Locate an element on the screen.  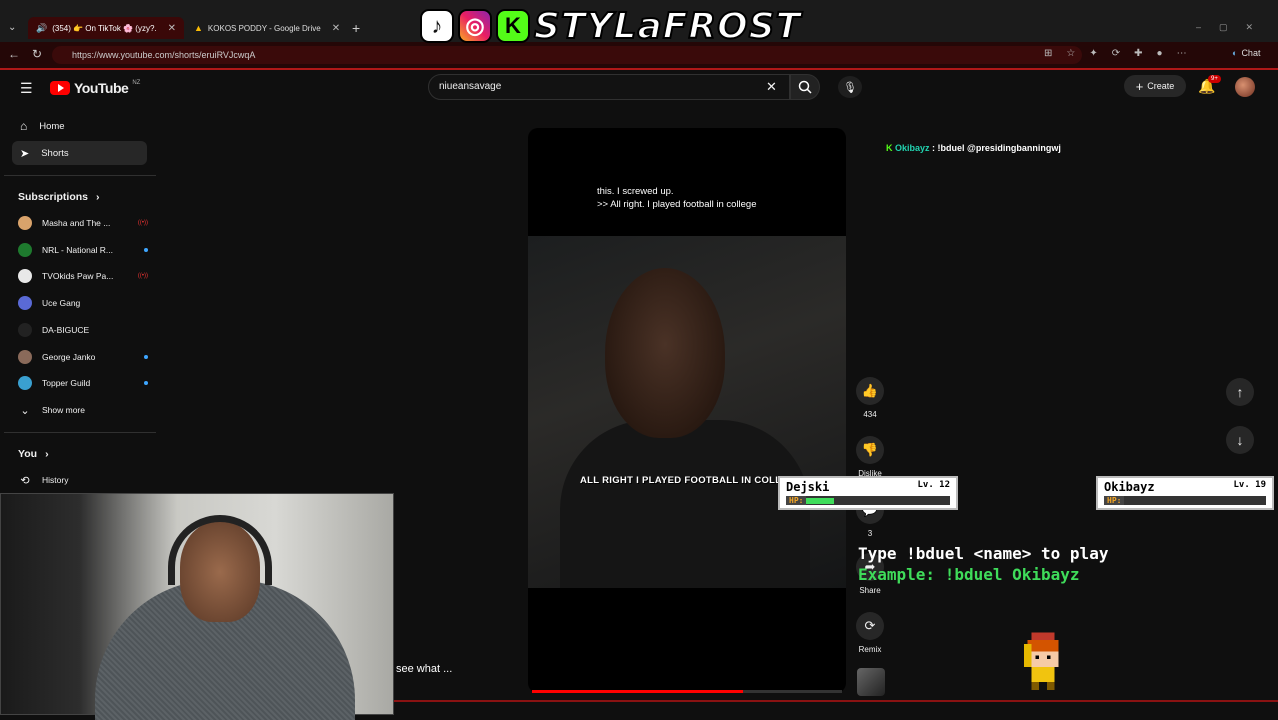
sidebar-subscription-item: Topper Guild is located at coordinates (83, 383).